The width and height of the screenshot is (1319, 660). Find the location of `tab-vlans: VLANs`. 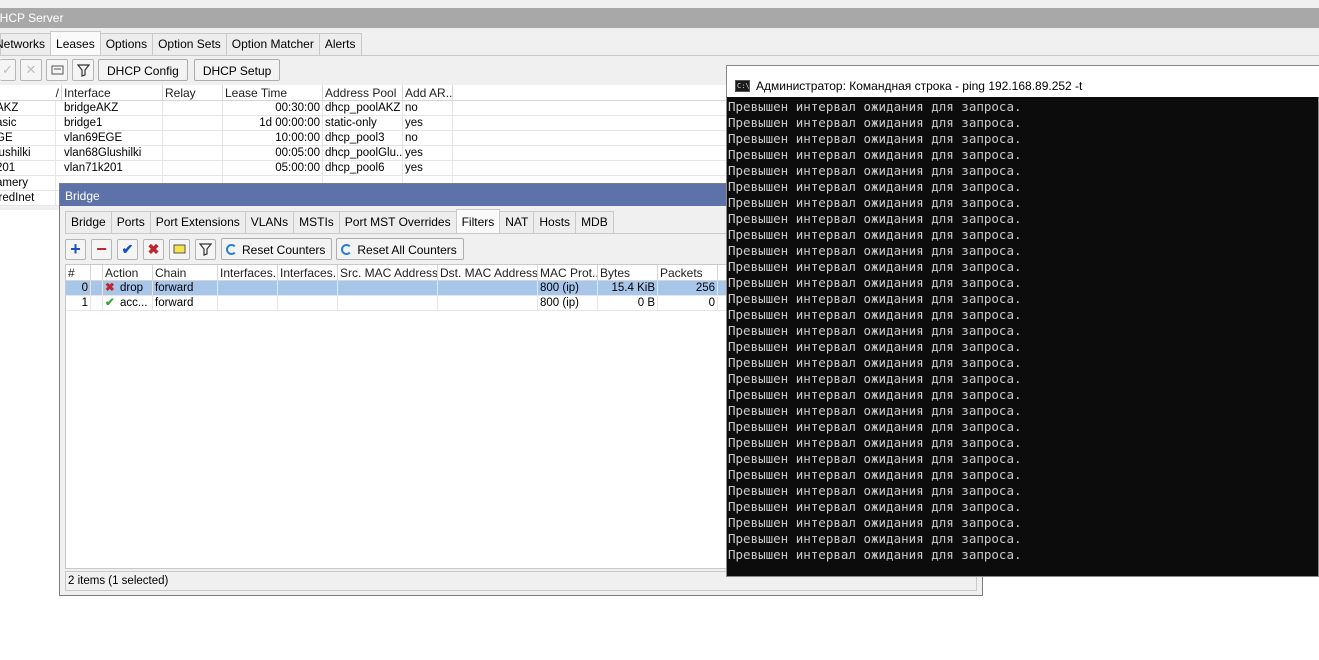

tab-vlans: VLANs is located at coordinates (269, 222).